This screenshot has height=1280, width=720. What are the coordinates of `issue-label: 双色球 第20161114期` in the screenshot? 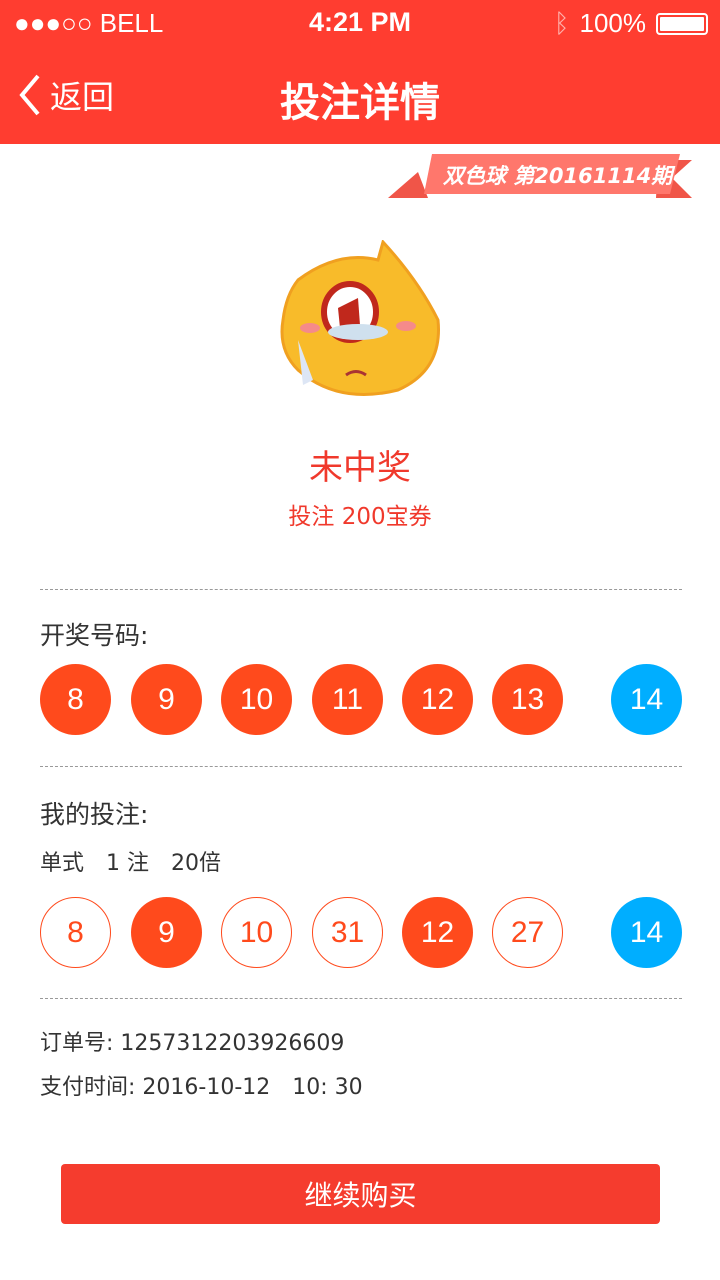 It's located at (558, 176).